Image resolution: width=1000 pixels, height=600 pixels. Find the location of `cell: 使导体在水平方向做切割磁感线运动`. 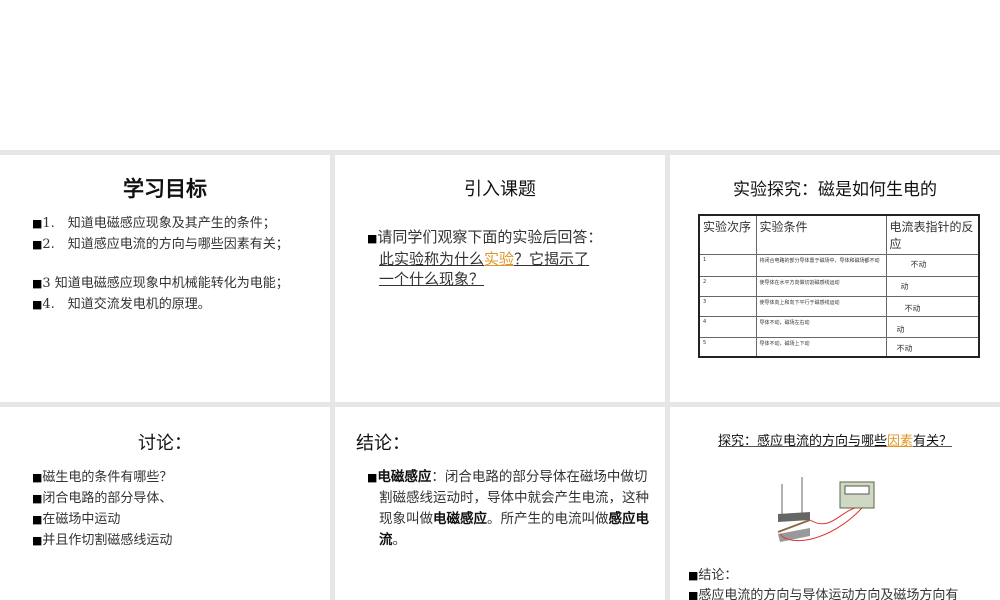

cell: 使导体在水平方向做切割磁感线运动 is located at coordinates (821, 286).